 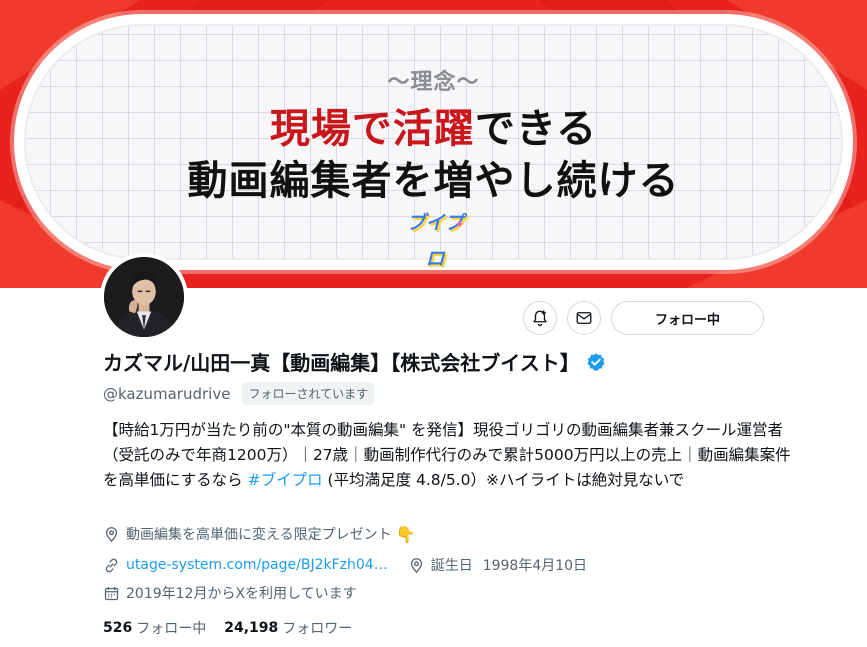 I want to click on follow-stats: 526 フォロー中 24,198 フォロワー, so click(x=227, y=628).